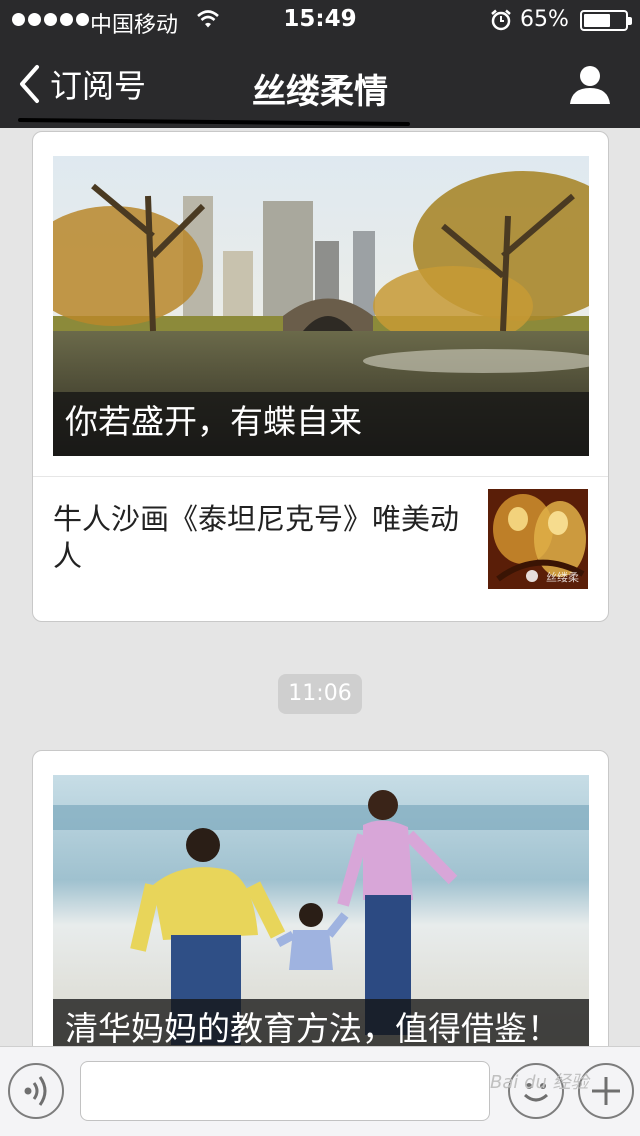 This screenshot has height=1136, width=640. What do you see at coordinates (214, 122) in the screenshot?
I see `annotation-strike-line` at bounding box center [214, 122].